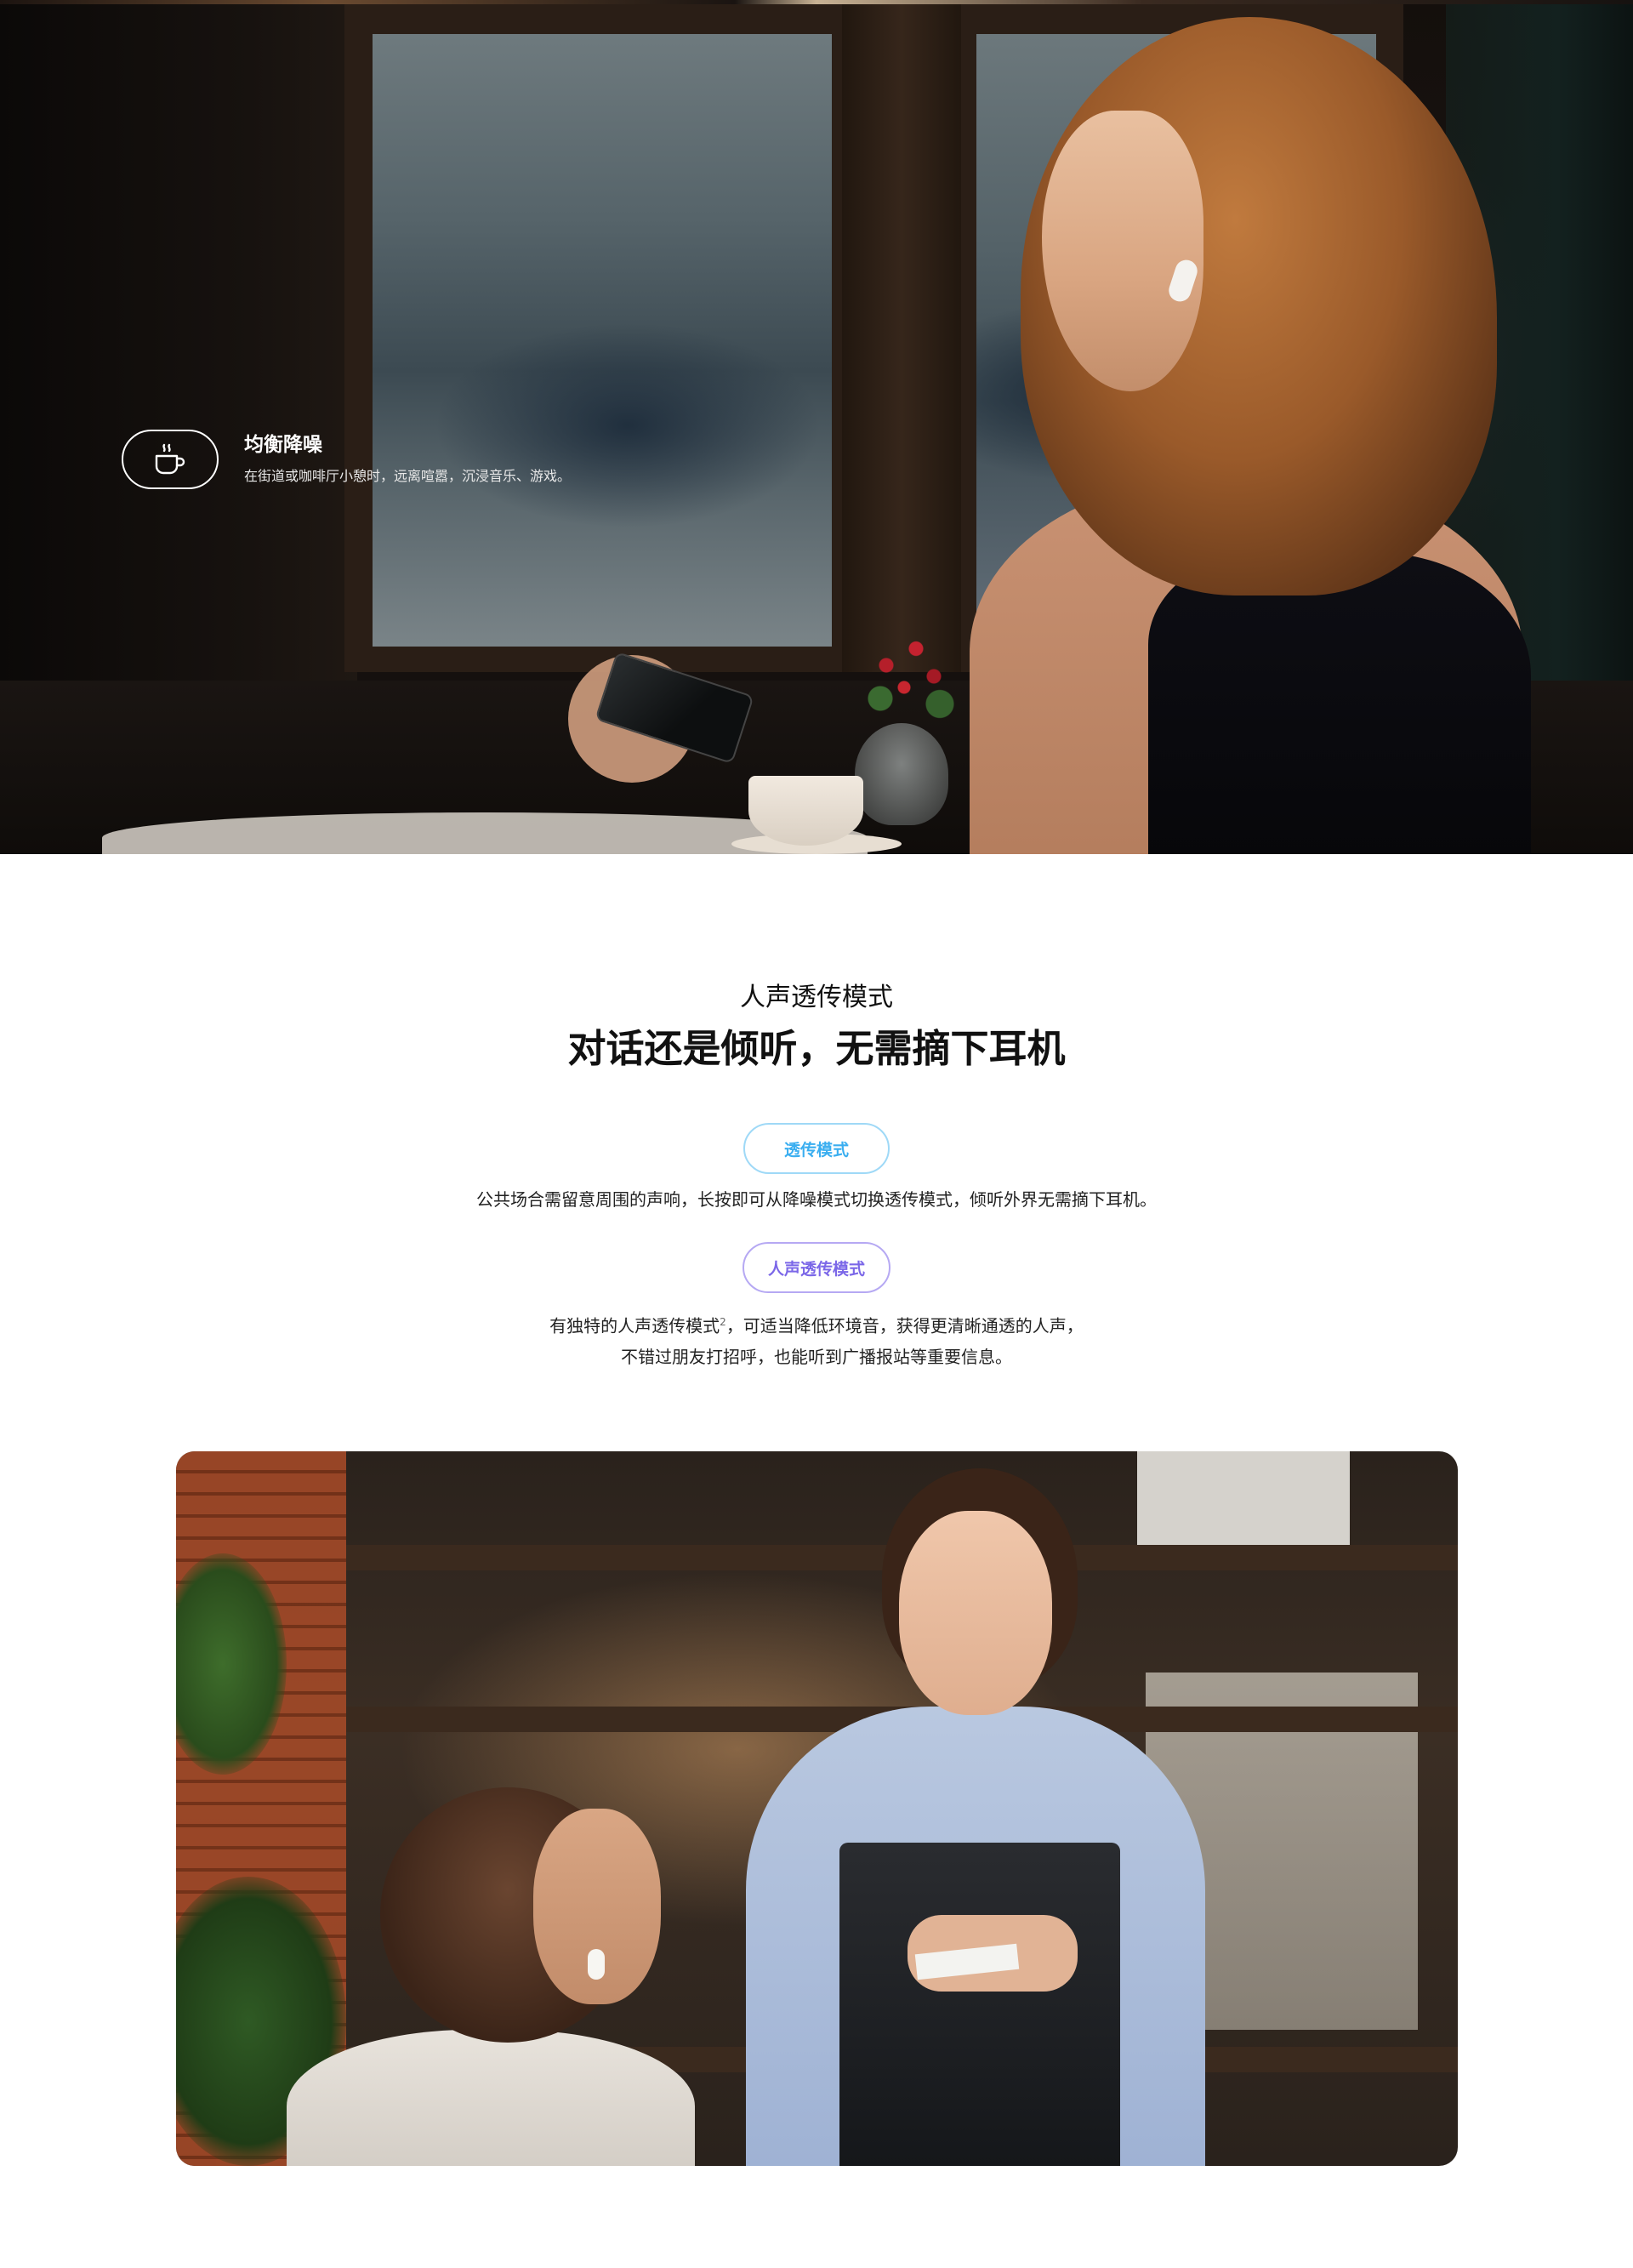 The image size is (1633, 2268). I want to click on glass-vase, so click(902, 774).